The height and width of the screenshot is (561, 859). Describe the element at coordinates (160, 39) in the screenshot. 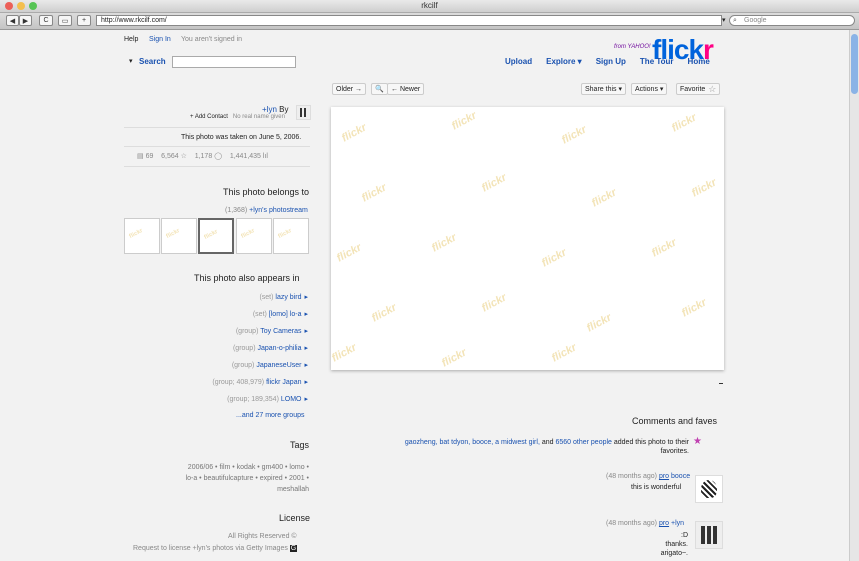

I see `sign-in-link: Sign In` at that location.